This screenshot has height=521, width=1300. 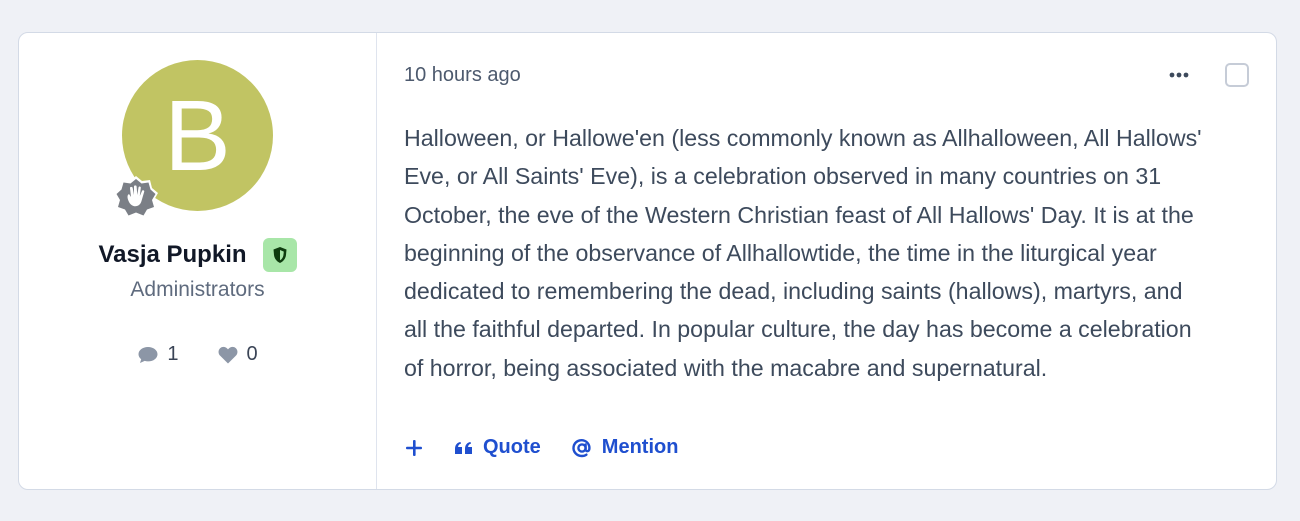 I want to click on mention-button: Mention, so click(x=625, y=447).